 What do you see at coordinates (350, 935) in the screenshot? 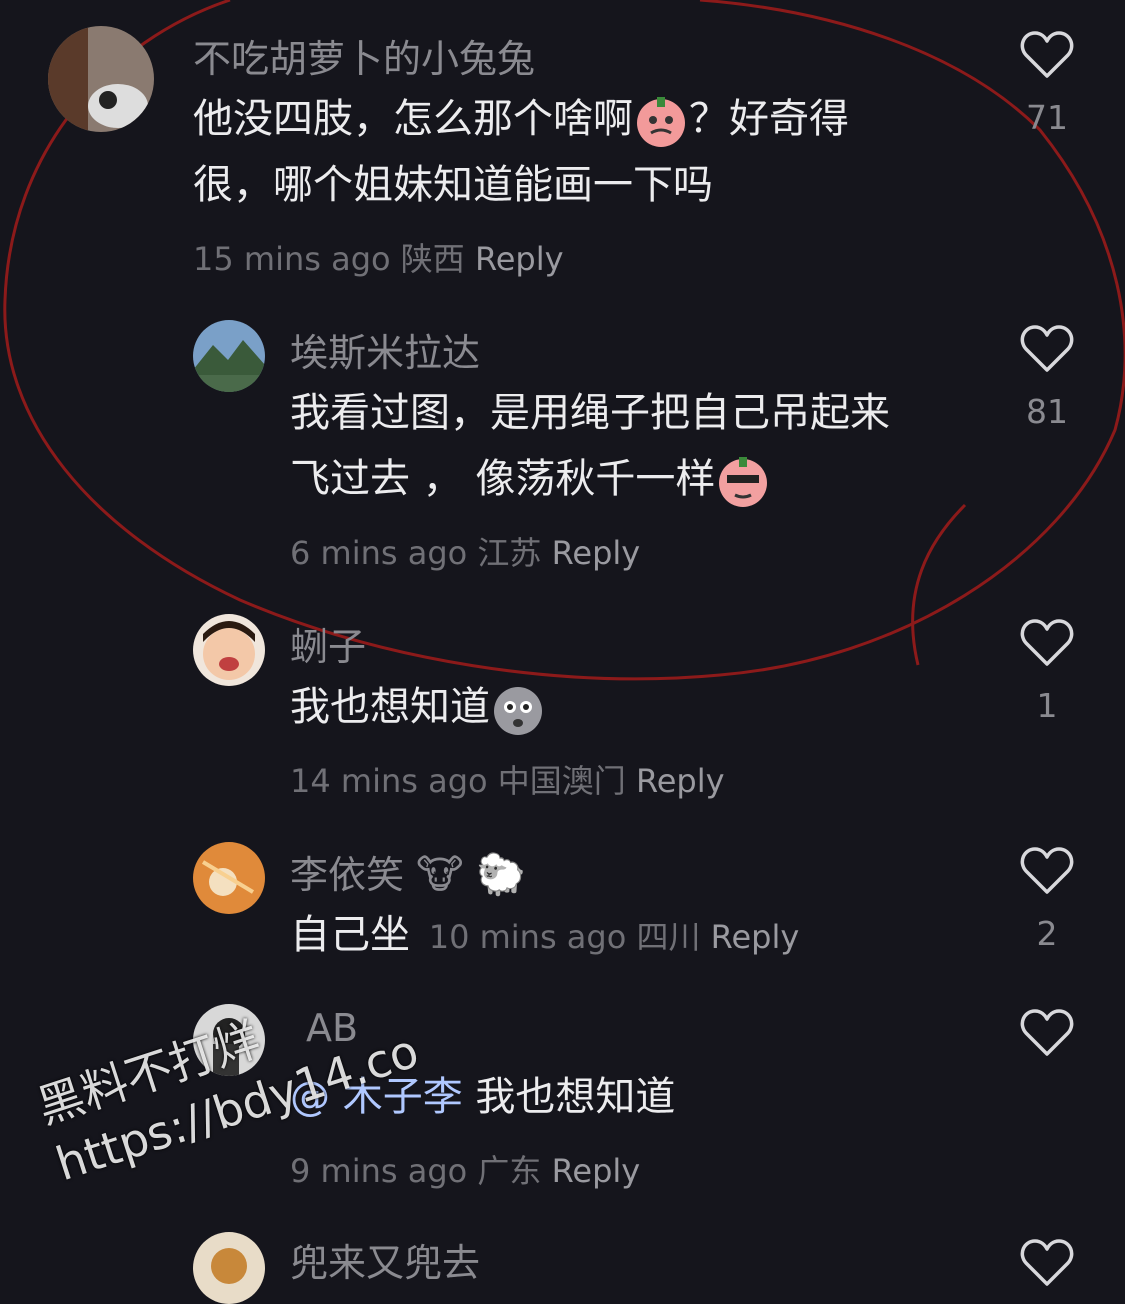
I see `comment-text-line: 自己坐` at bounding box center [350, 935].